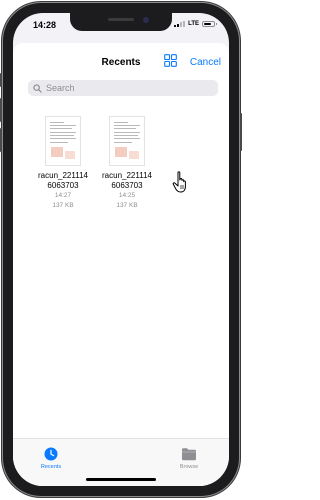 Image resolution: width=320 pixels, height=500 pixels. Describe the element at coordinates (63, 195) in the screenshot. I see `file-time: 14:27` at that location.